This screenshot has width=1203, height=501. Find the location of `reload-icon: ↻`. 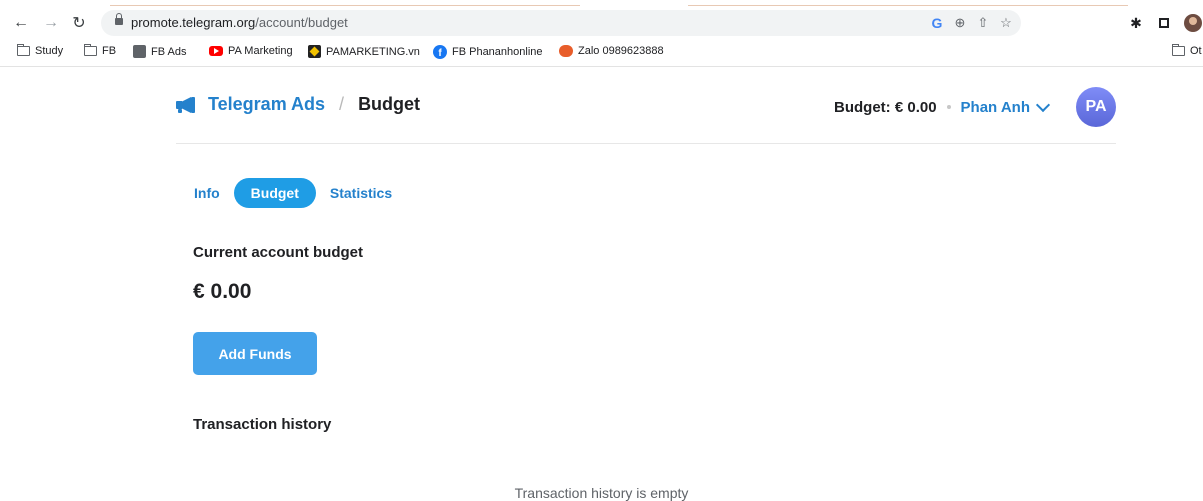

reload-icon: ↻ is located at coordinates (79, 23).